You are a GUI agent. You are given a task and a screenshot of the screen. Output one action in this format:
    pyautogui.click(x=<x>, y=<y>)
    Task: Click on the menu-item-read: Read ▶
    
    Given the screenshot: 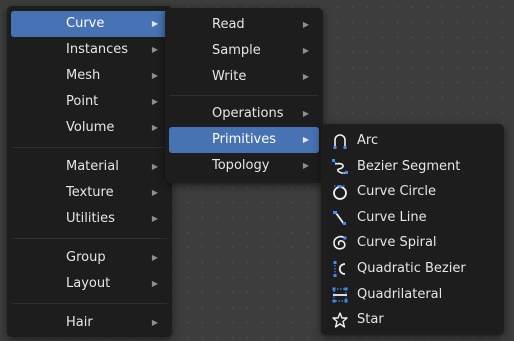 What is the action you would take?
    pyautogui.click(x=244, y=25)
    